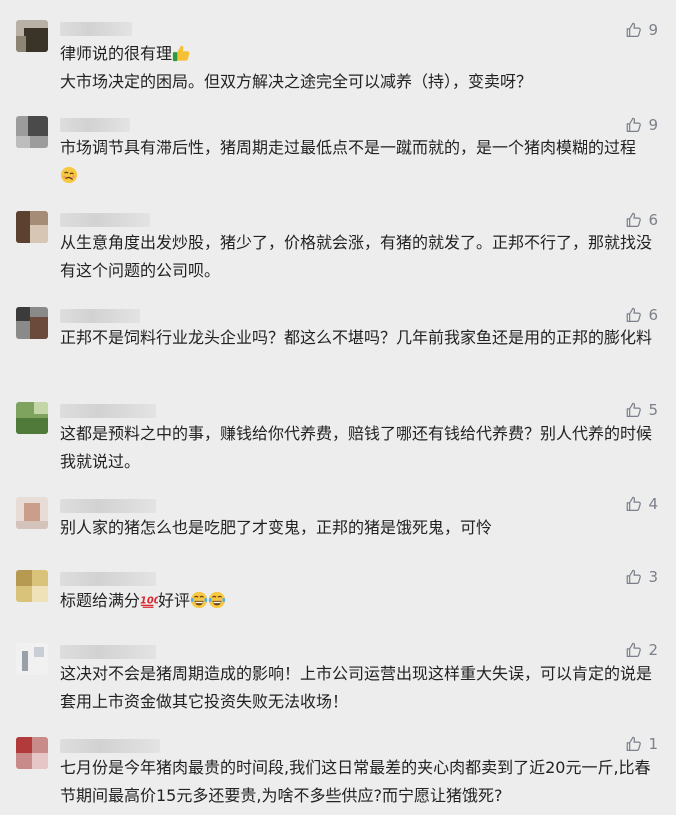 Image resolution: width=676 pixels, height=815 pixels. What do you see at coordinates (653, 577) in the screenshot?
I see `like-count: 3` at bounding box center [653, 577].